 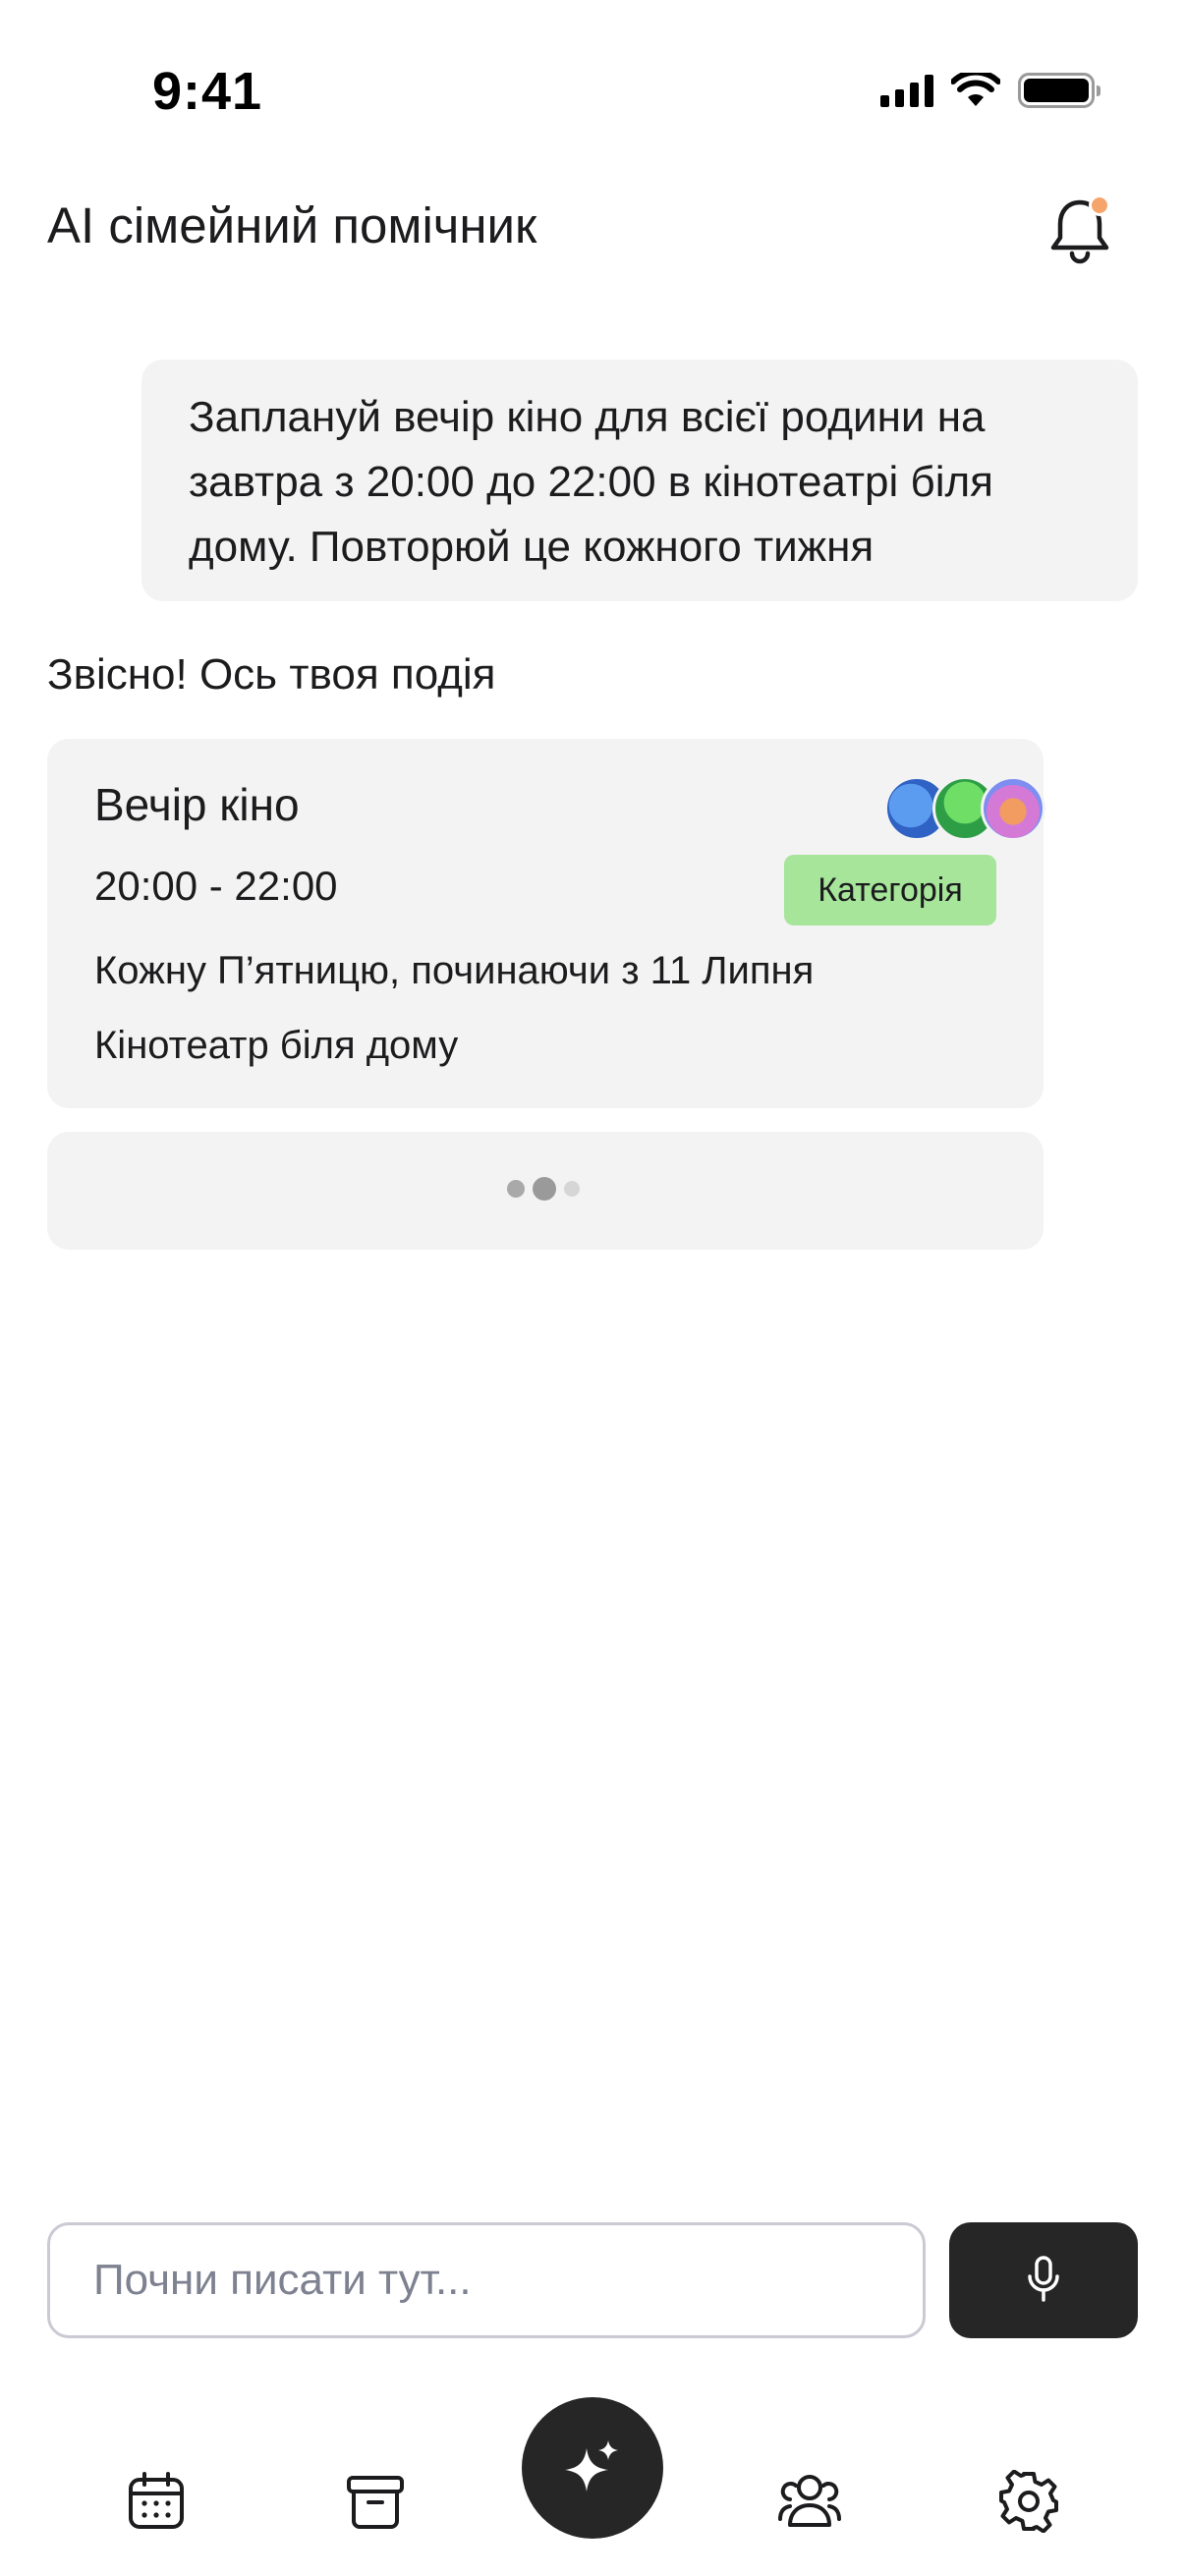 I want to click on settings-icon, so click(x=1029, y=2501).